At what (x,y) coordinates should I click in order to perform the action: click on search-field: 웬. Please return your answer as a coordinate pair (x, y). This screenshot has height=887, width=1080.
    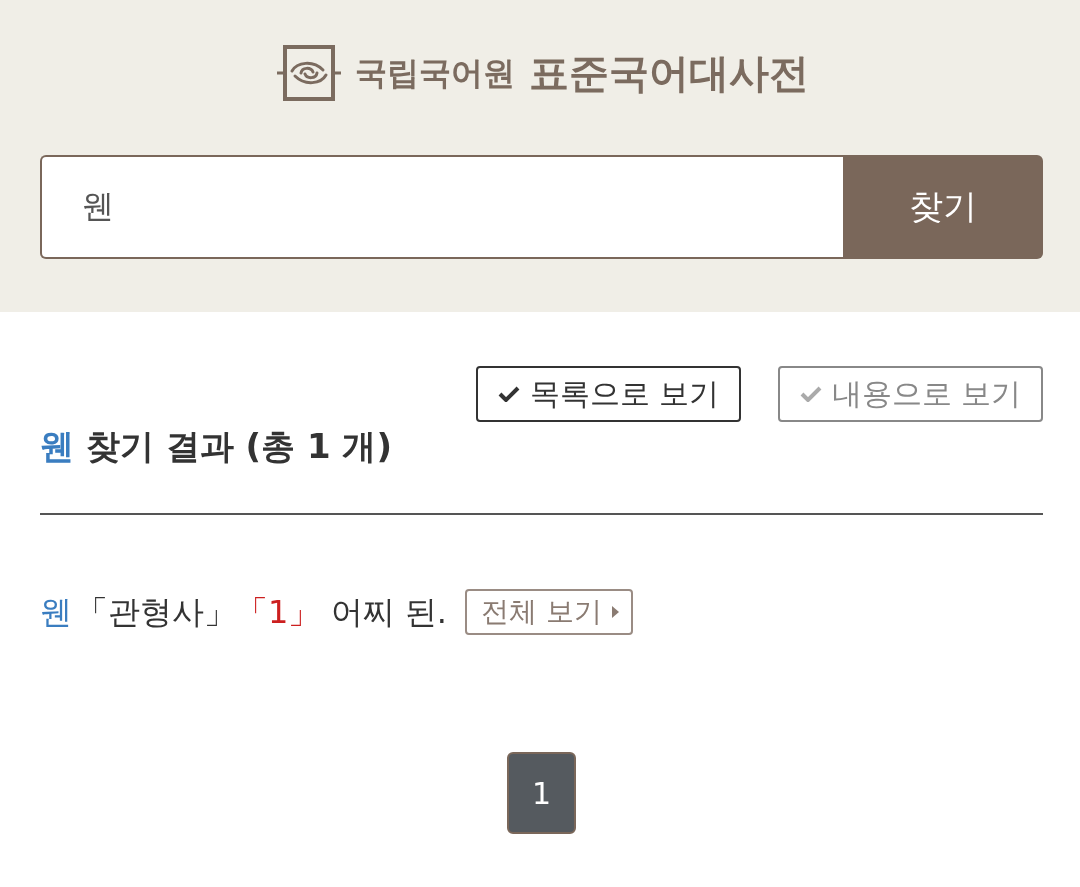
    Looking at the image, I should click on (441, 207).